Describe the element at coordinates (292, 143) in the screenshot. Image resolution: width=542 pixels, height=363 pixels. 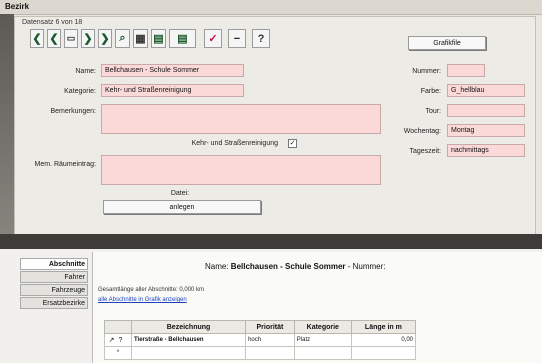
I see `street-cleaning-checkbox: ✓` at that location.